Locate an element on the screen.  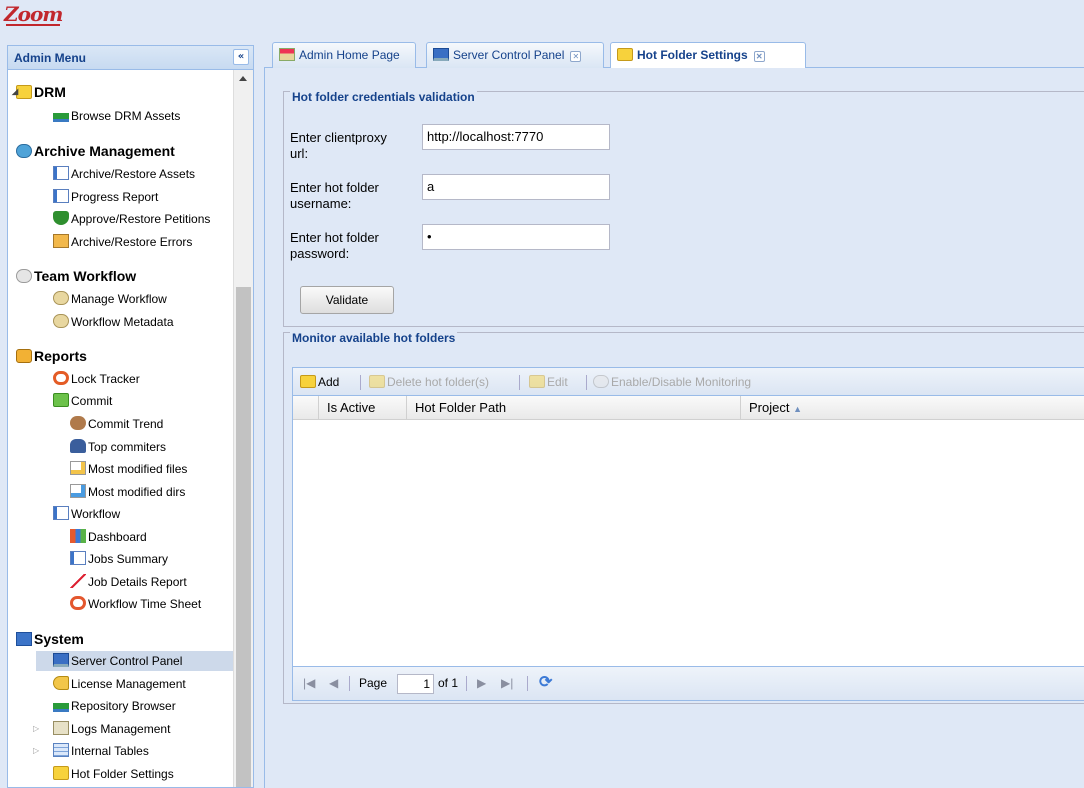
row-select-header is located at coordinates (306, 408).